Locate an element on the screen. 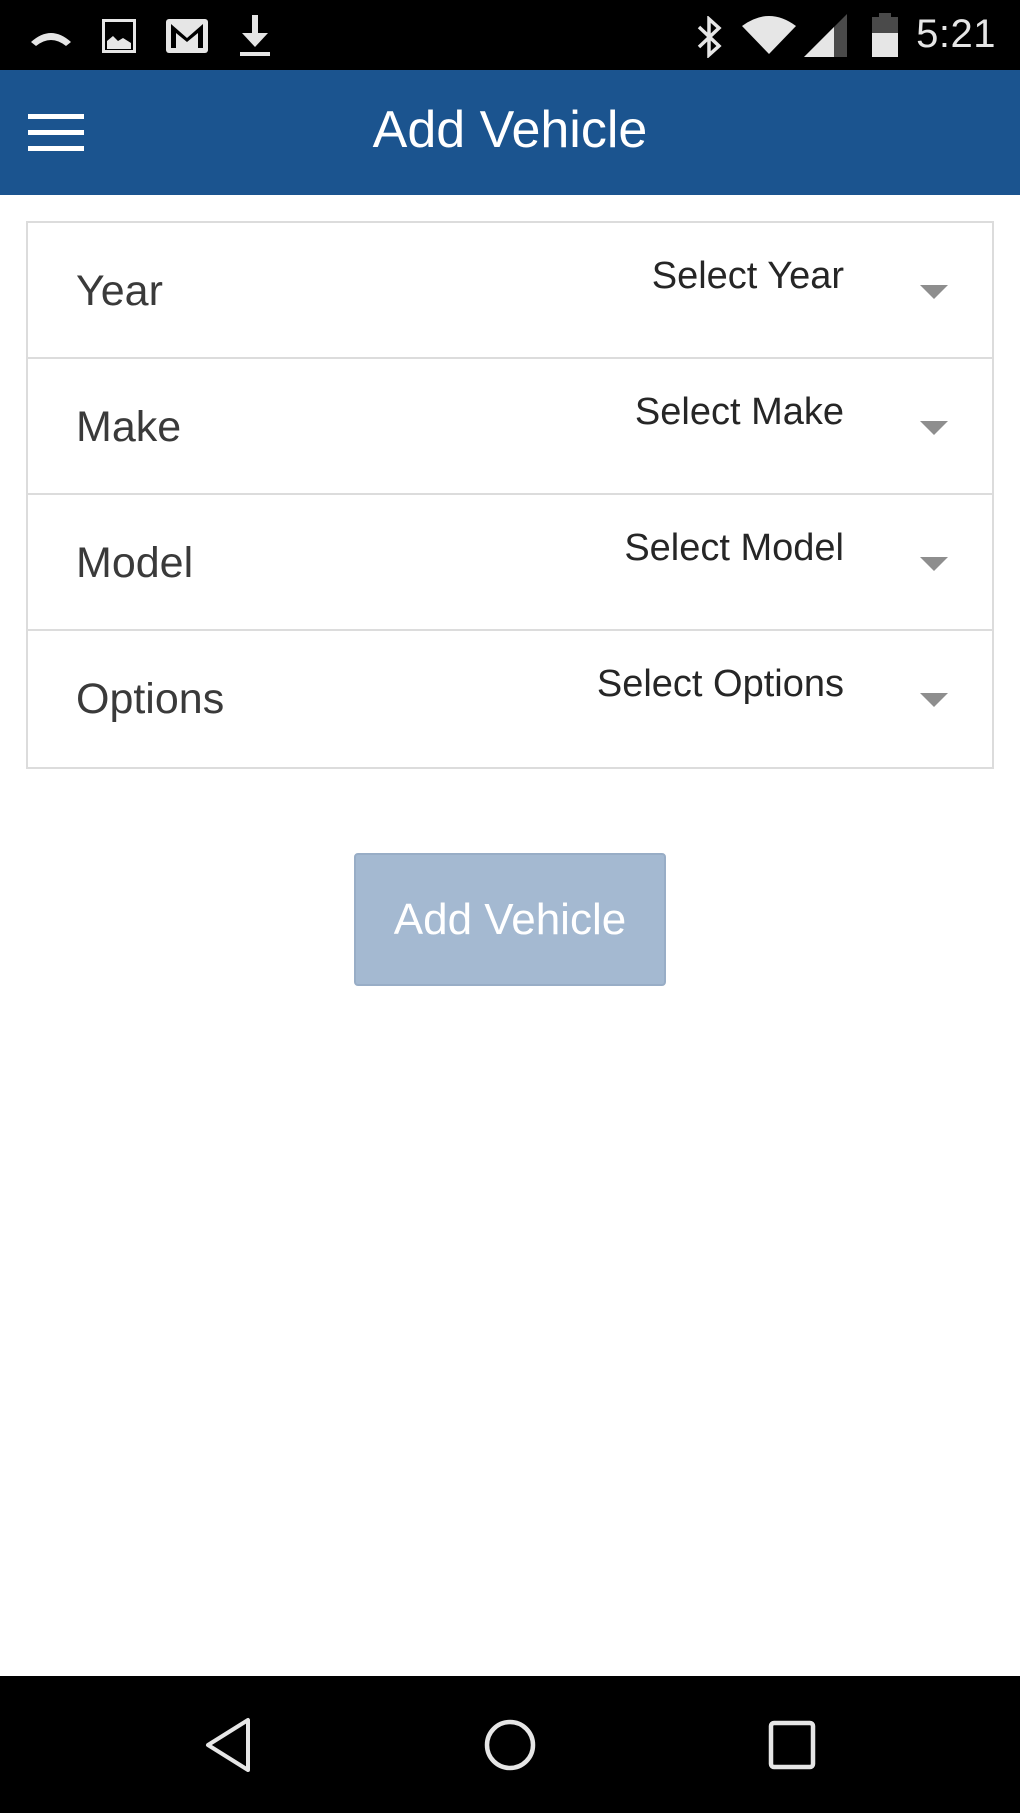  back-icon is located at coordinates (231, 1745).